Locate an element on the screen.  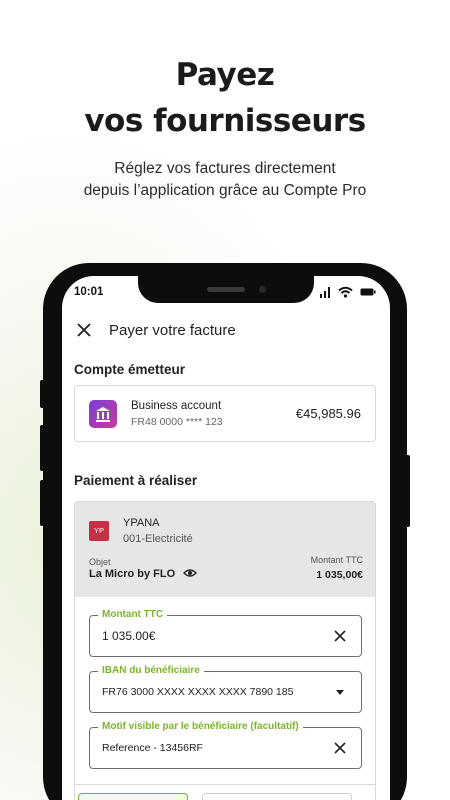
signal-icon is located at coordinates (325, 292).